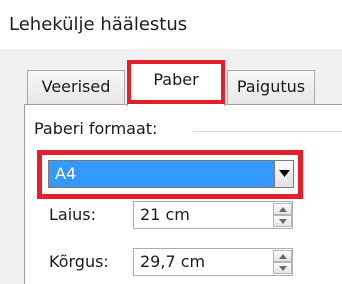 Image resolution: width=342 pixels, height=284 pixels. Describe the element at coordinates (213, 215) in the screenshot. I see `width-input: 21 cm` at that location.